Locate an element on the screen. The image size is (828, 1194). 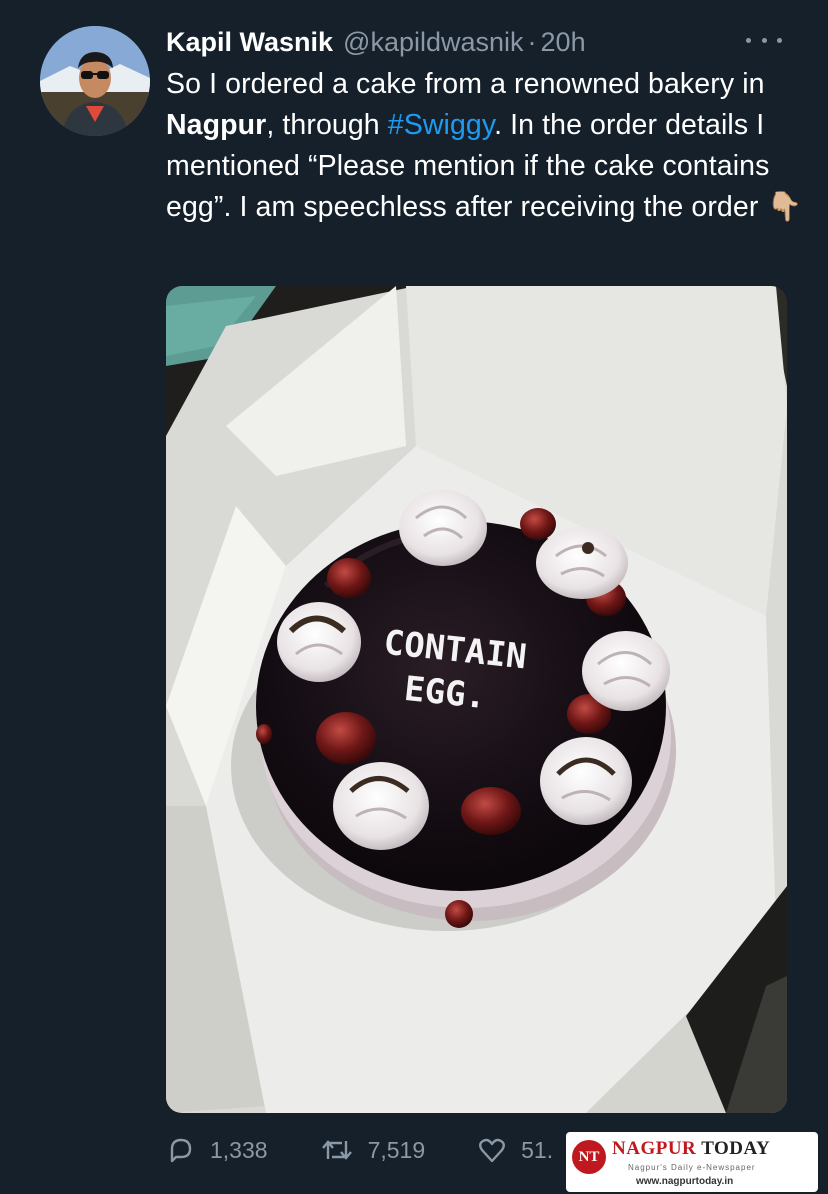
avatar is located at coordinates (95, 81).